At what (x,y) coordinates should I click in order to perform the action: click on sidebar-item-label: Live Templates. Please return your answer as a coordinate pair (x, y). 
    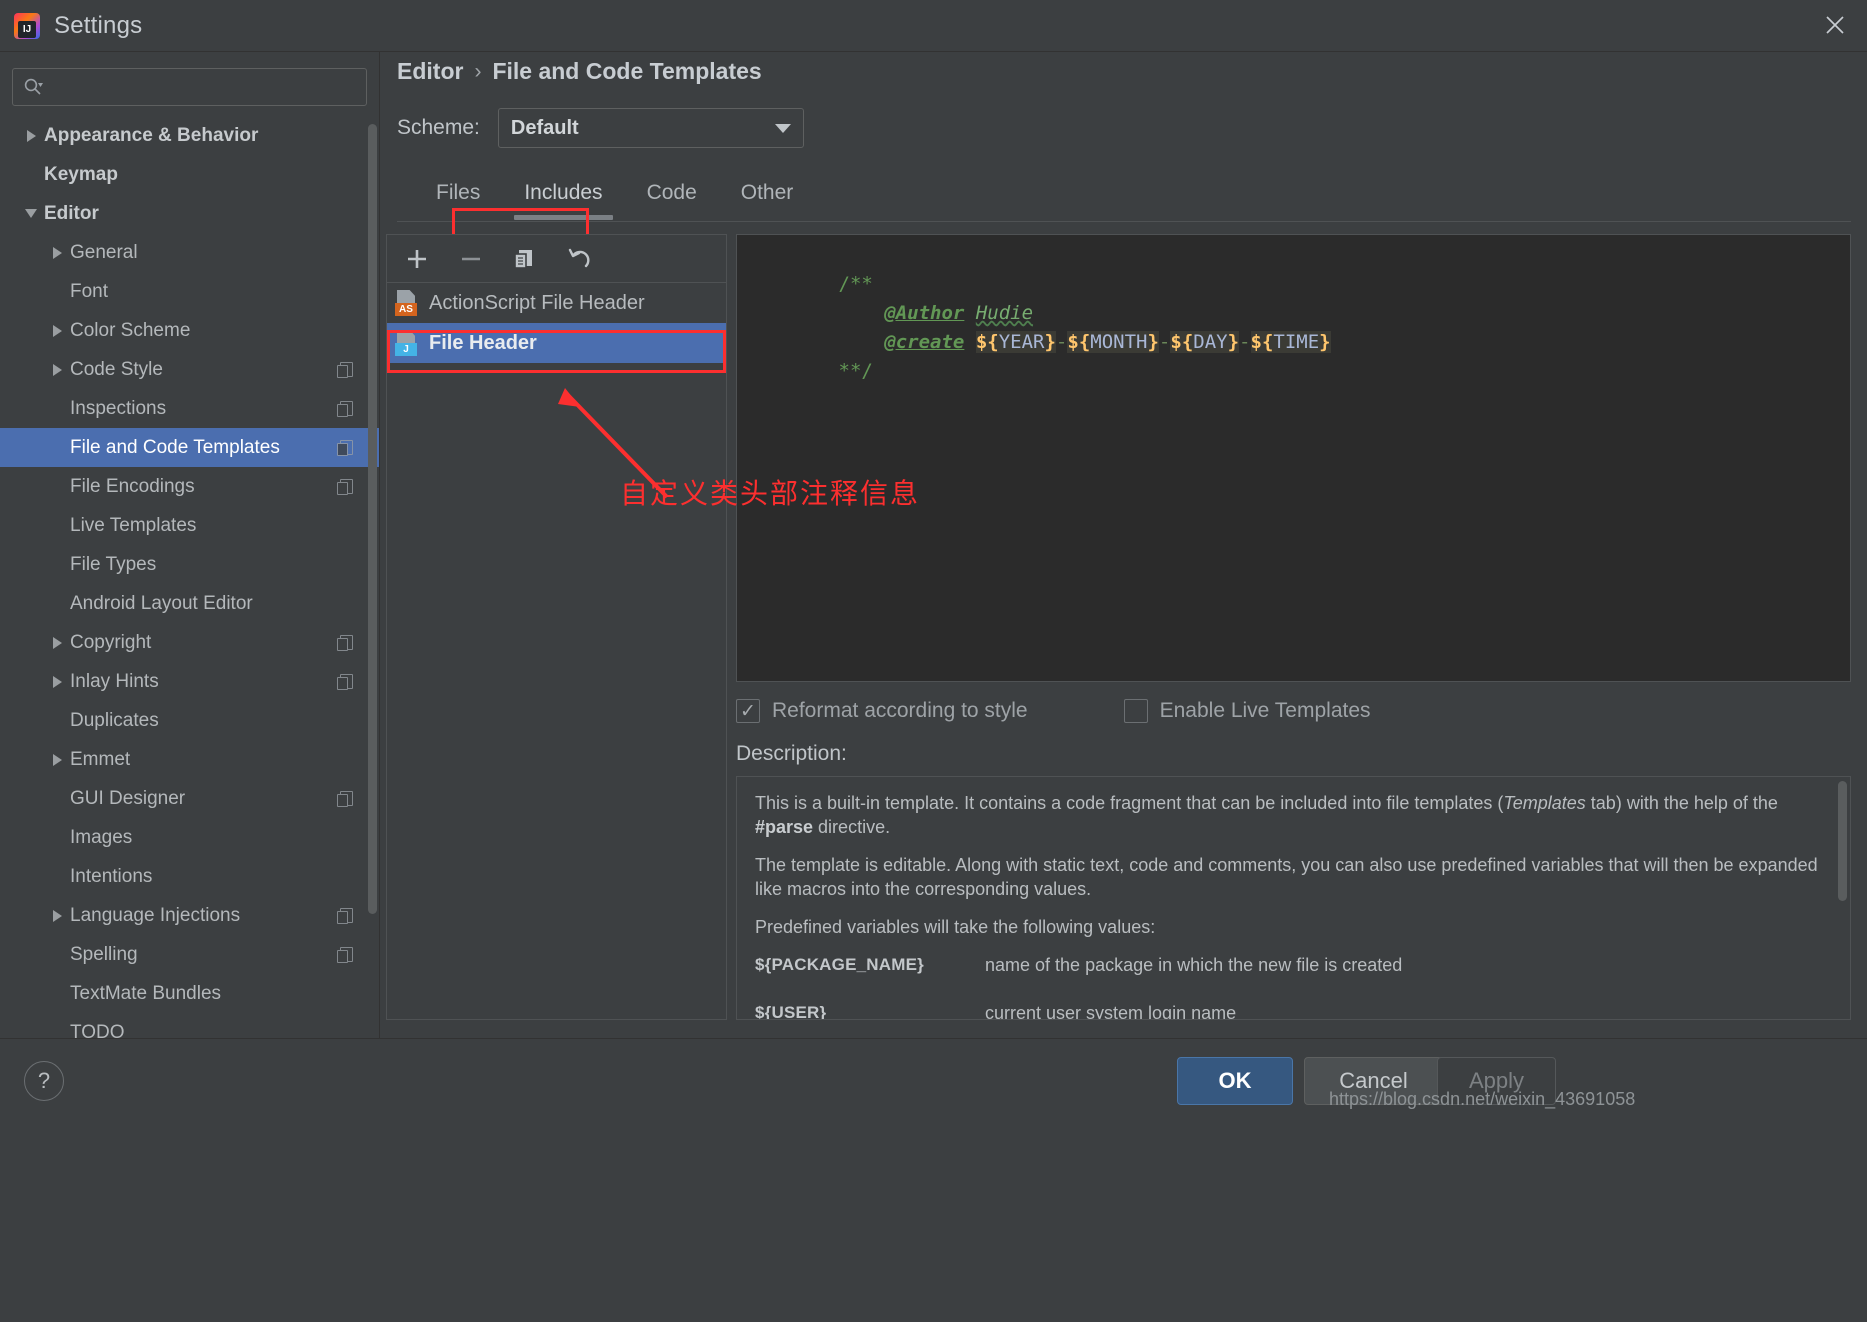
    Looking at the image, I should click on (133, 525).